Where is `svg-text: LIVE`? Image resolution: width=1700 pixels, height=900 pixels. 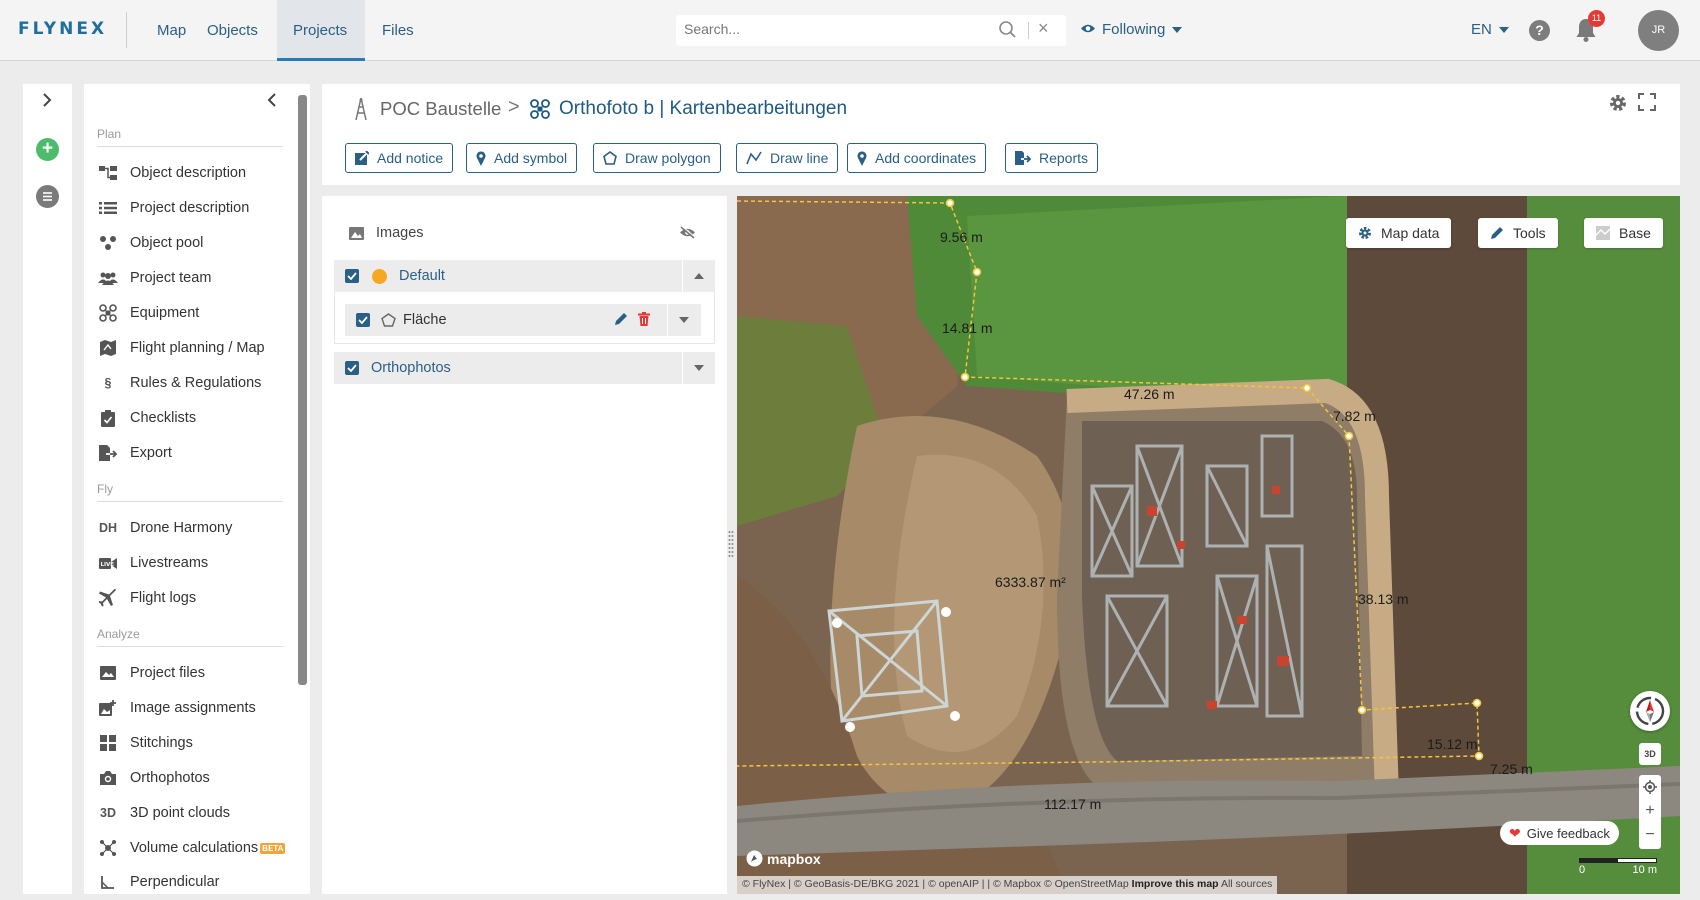 svg-text: LIVE is located at coordinates (108, 565).